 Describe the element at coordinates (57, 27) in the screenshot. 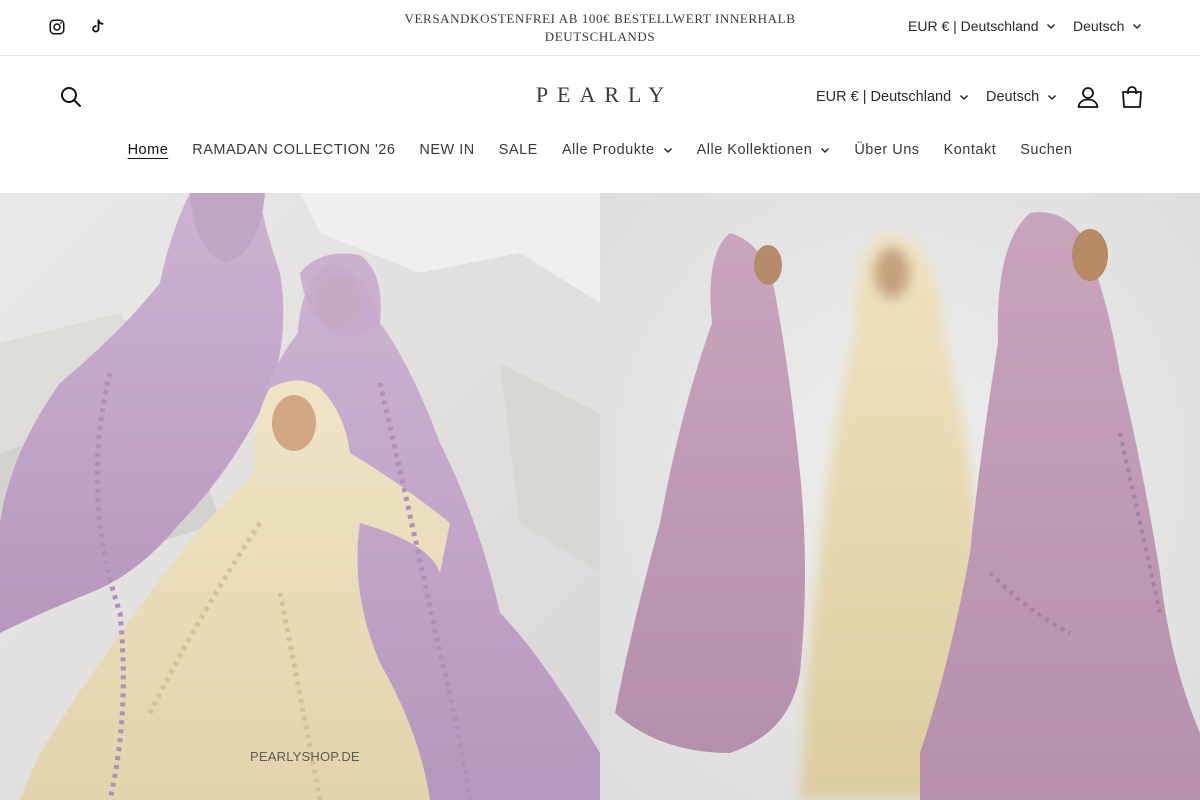

I see `instagram-icon` at that location.